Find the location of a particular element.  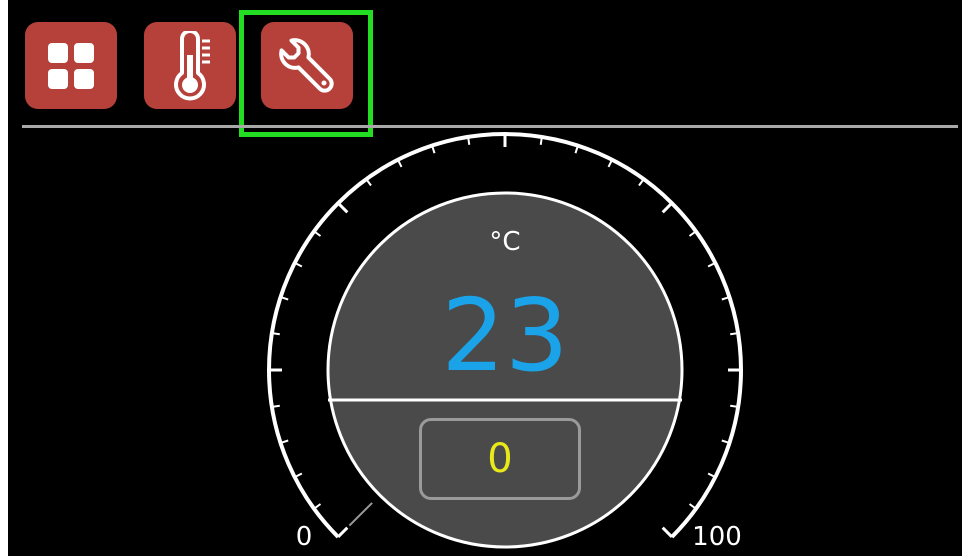

temperature-value: 23 is located at coordinates (504, 335).